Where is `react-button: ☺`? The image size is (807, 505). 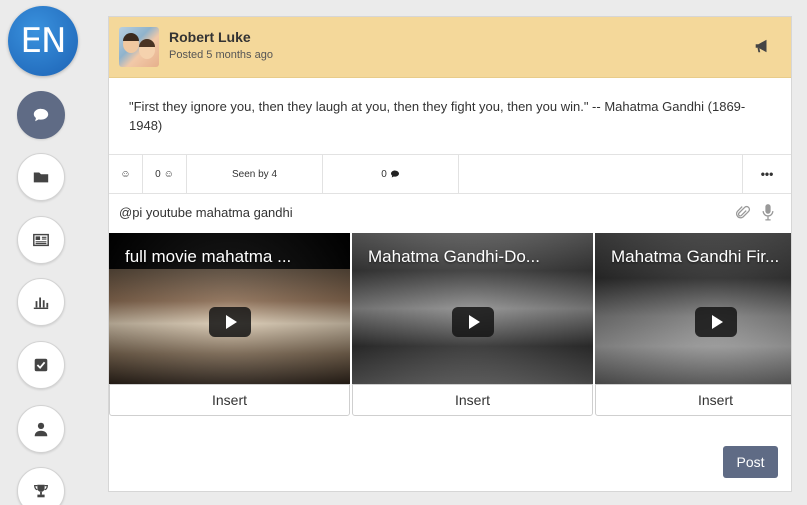 react-button: ☺ is located at coordinates (126, 174).